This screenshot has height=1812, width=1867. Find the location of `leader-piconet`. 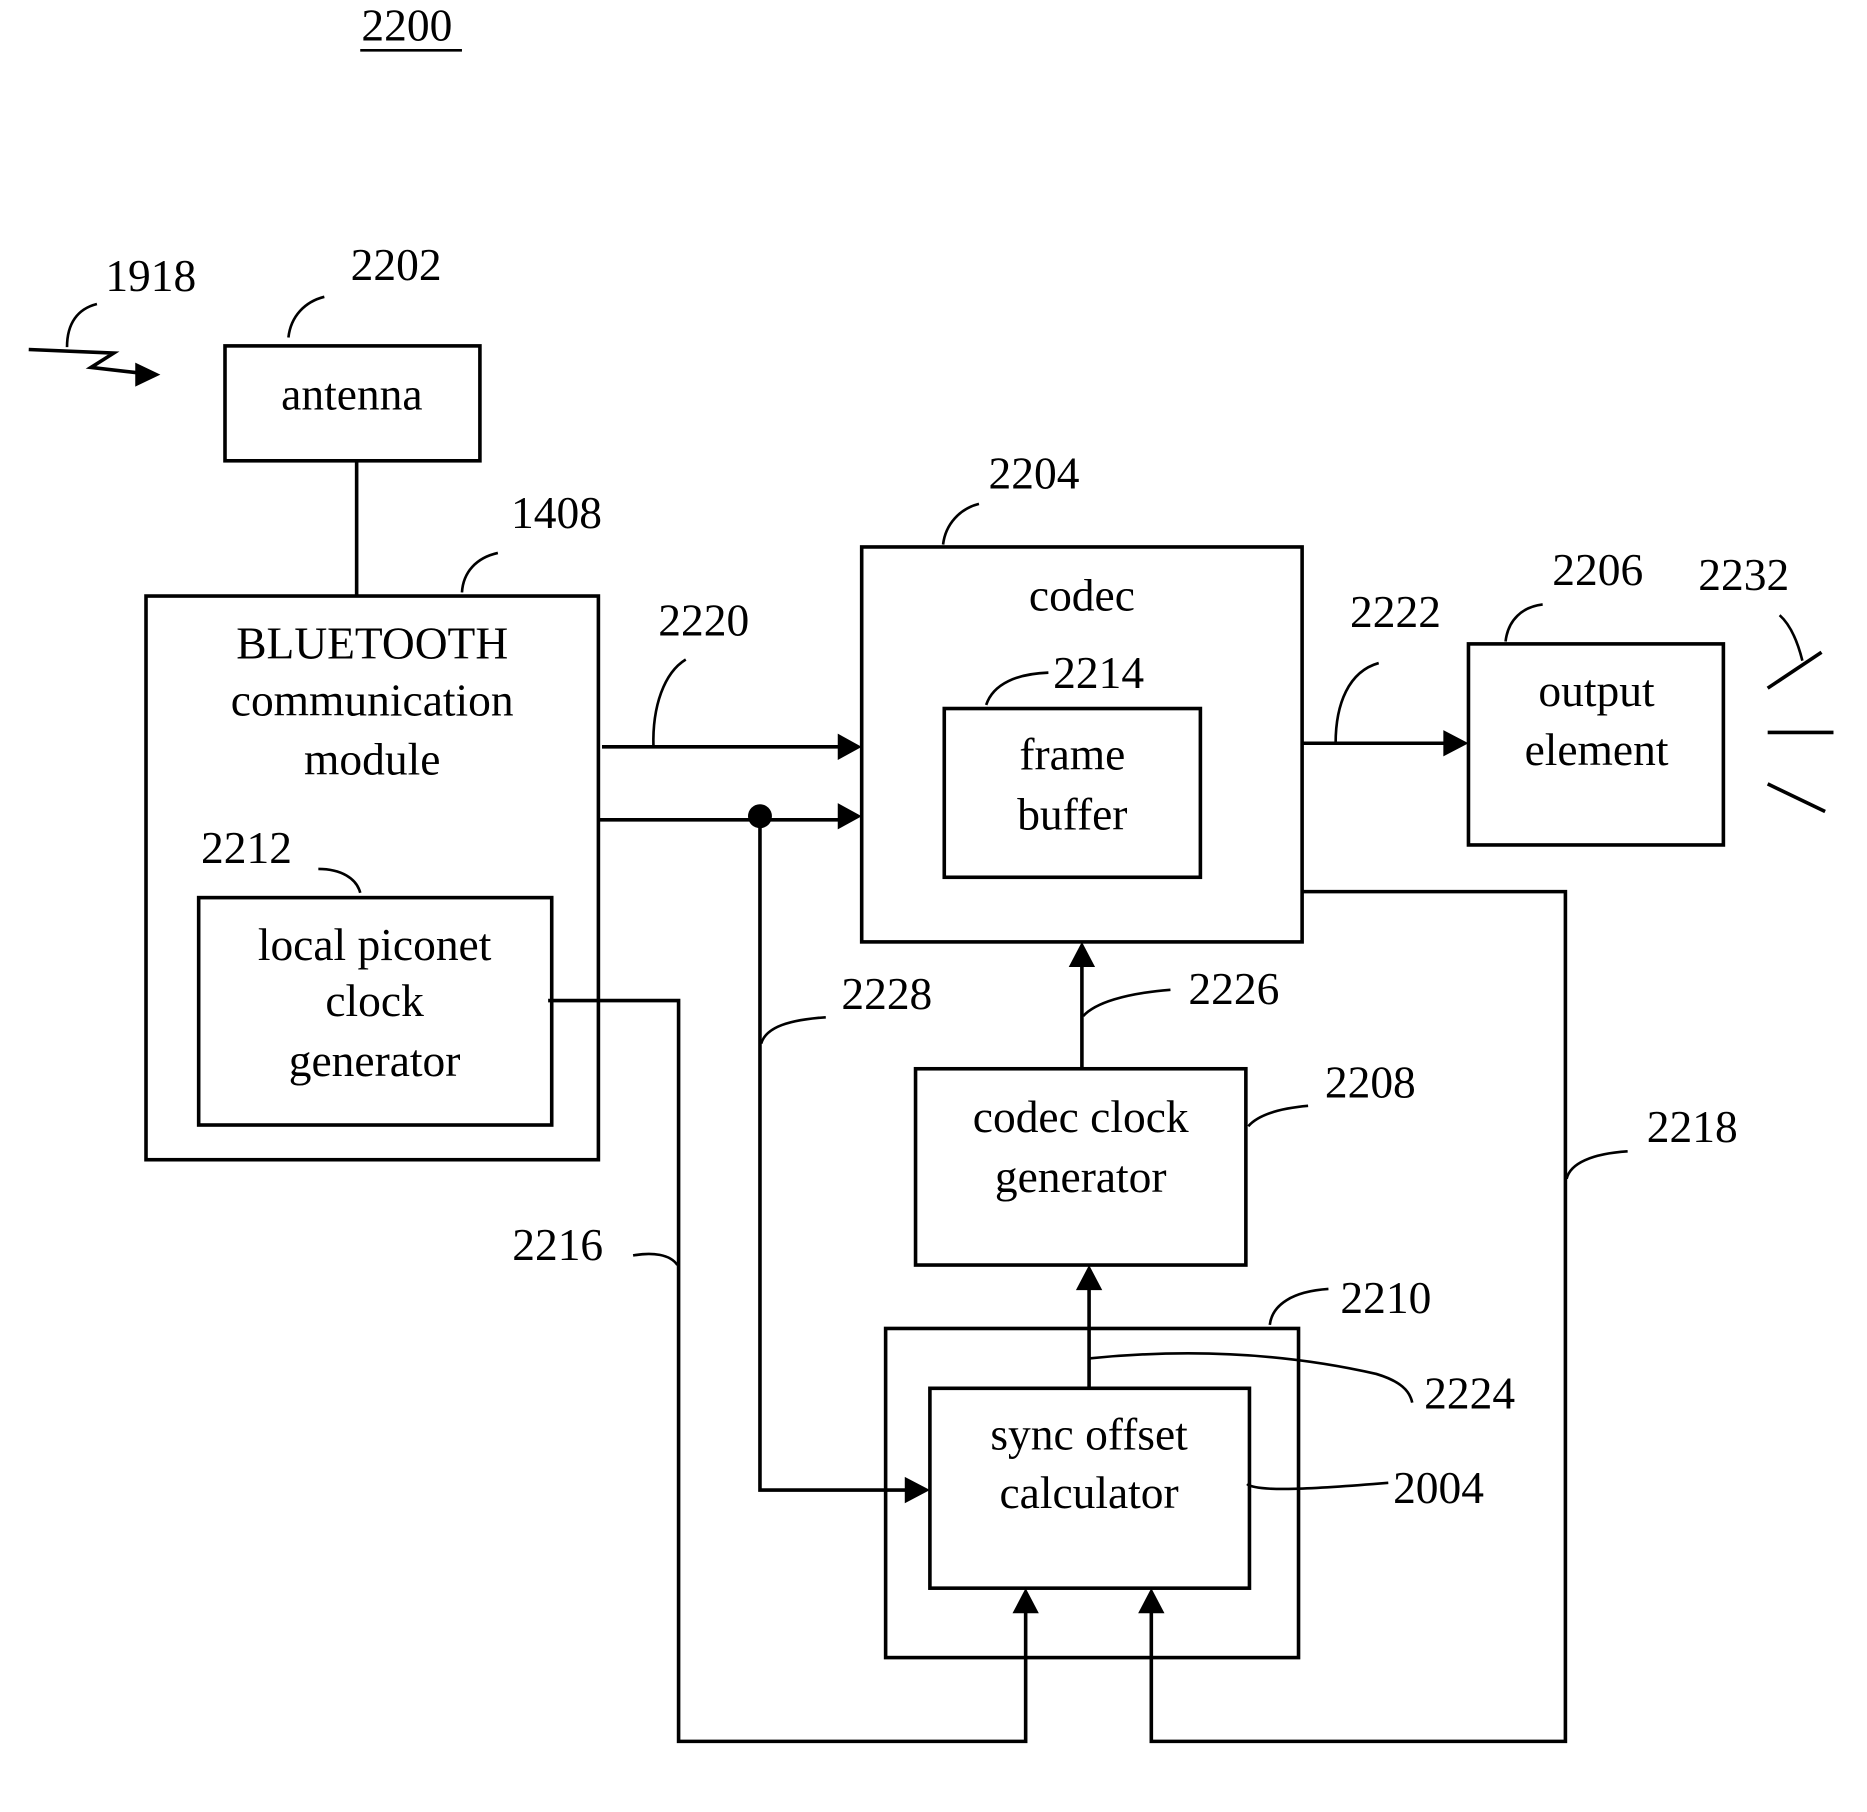

leader-piconet is located at coordinates (340, 880).